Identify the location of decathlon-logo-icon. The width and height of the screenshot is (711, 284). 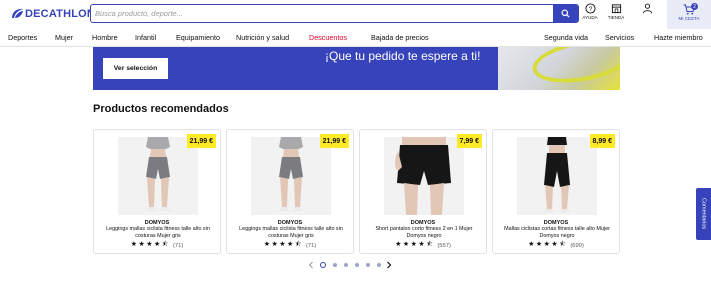
(17, 13).